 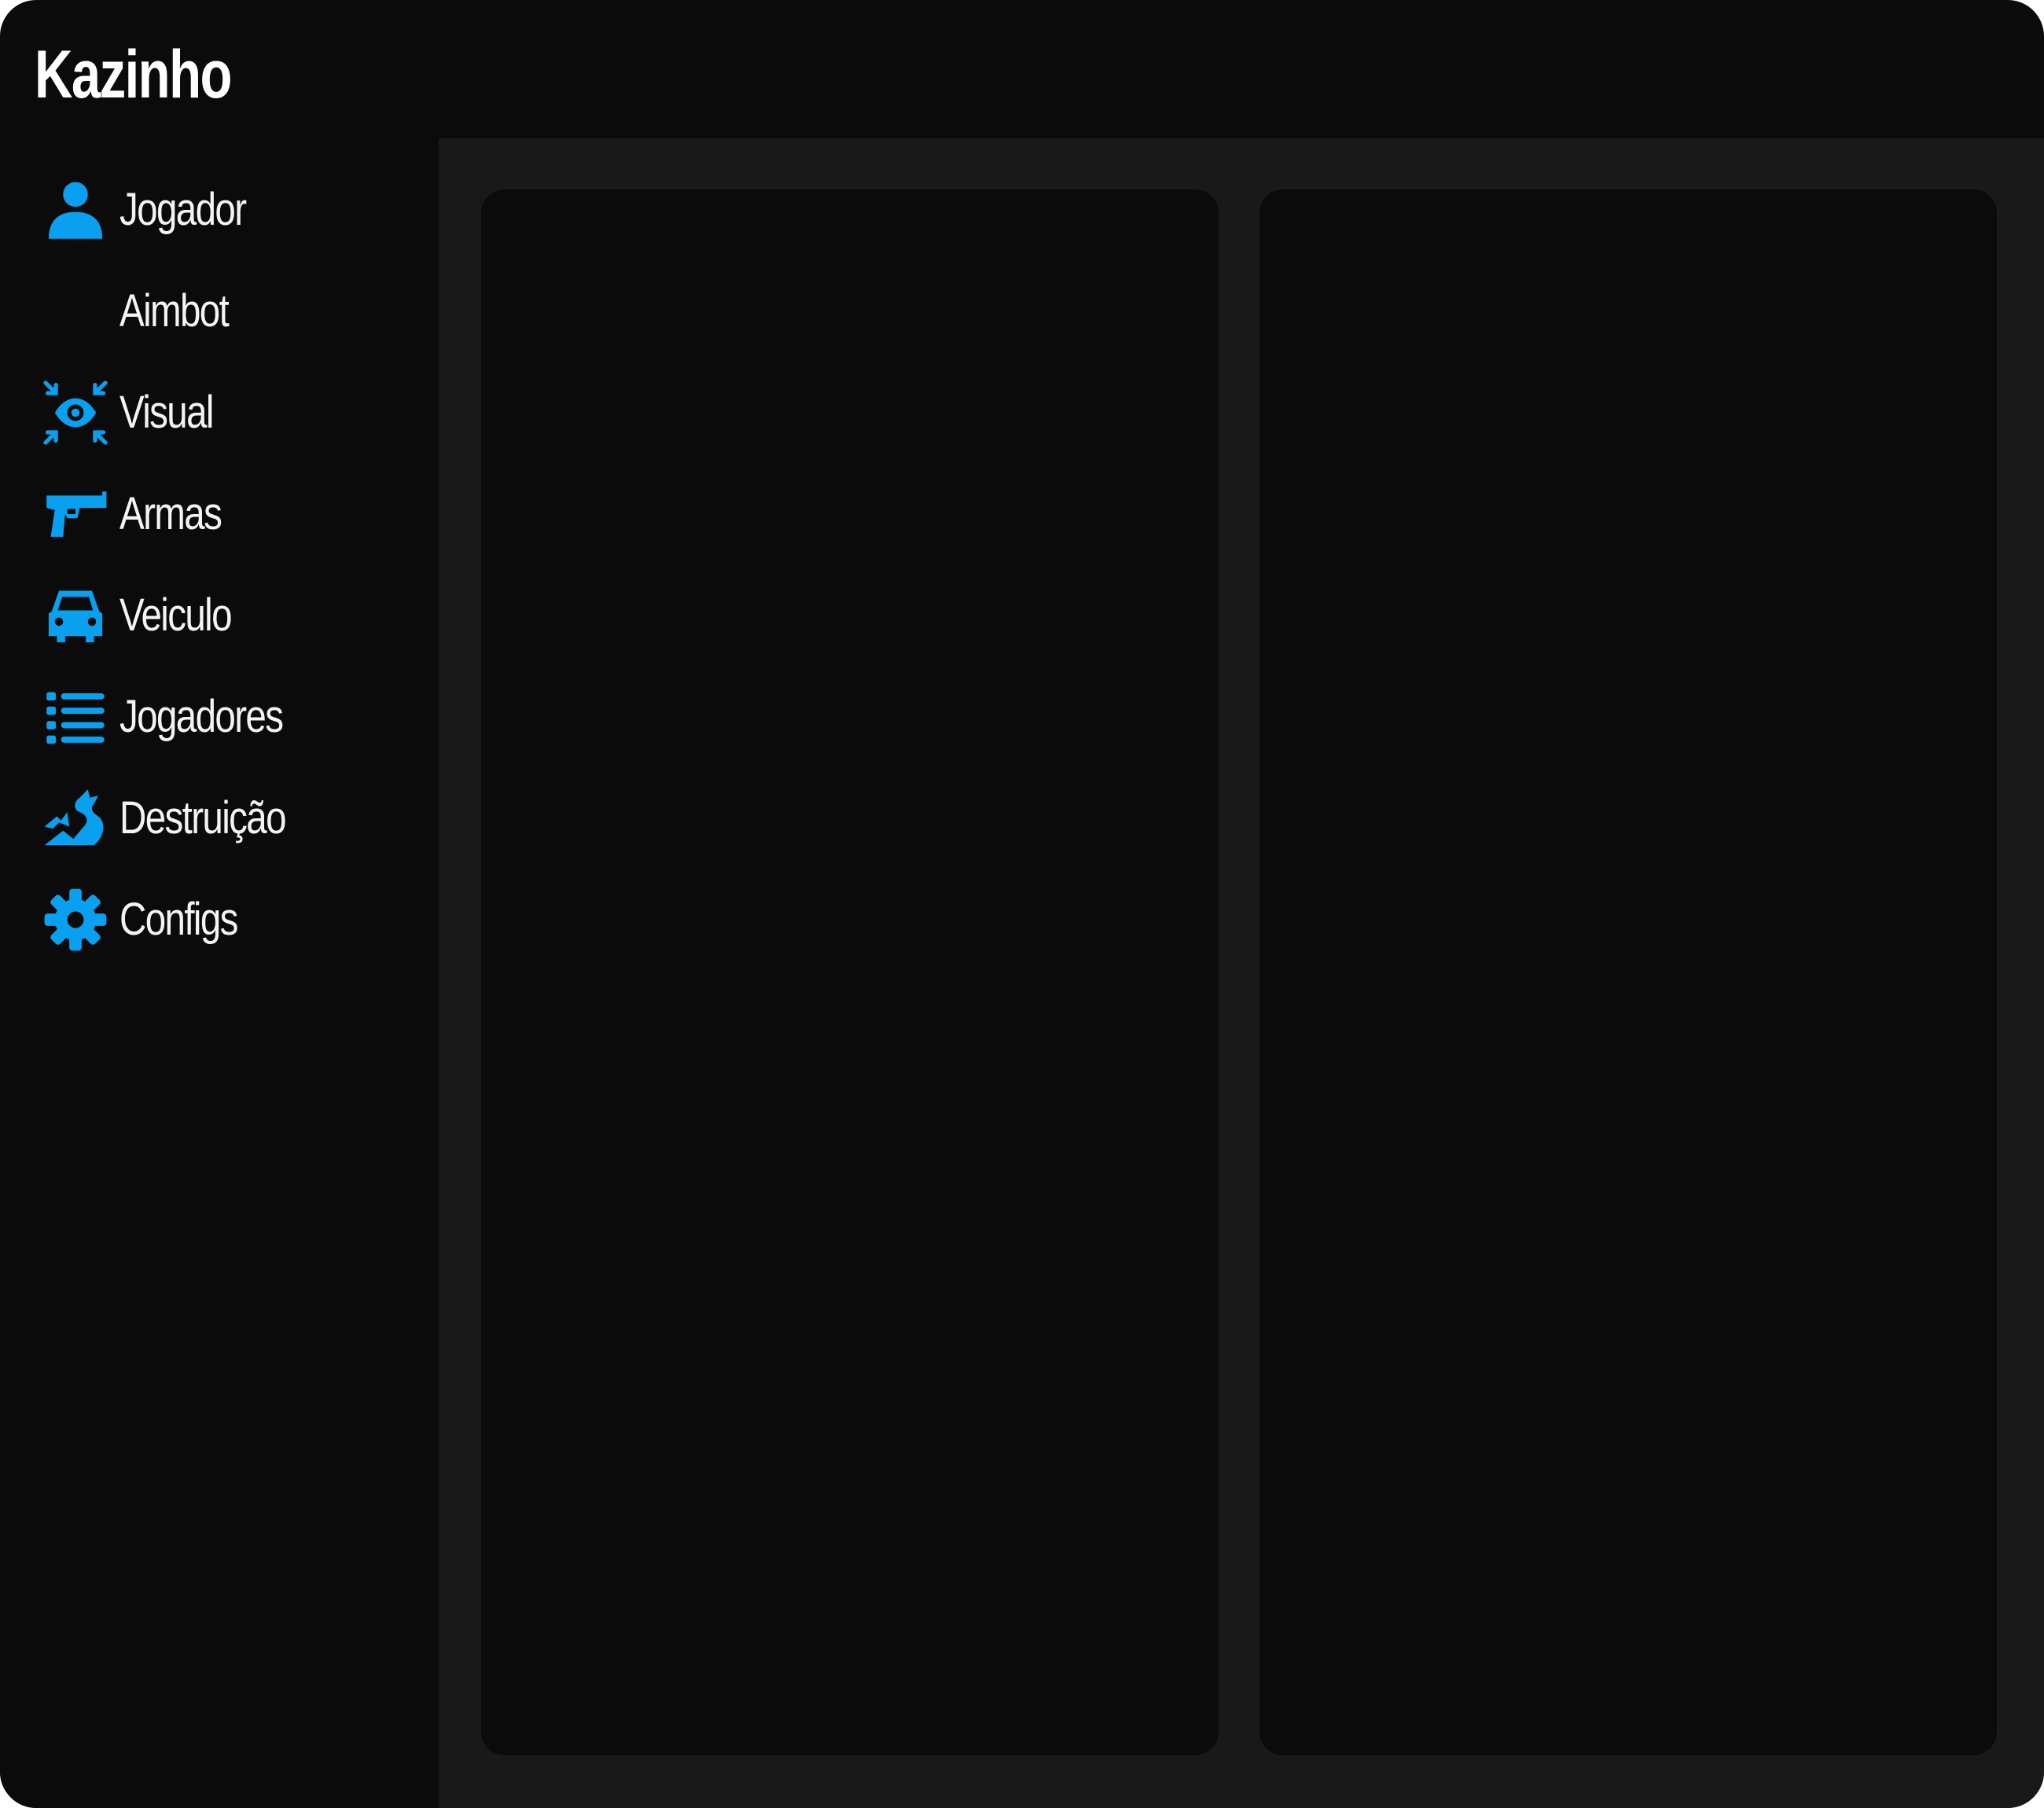 What do you see at coordinates (75, 210) in the screenshot?
I see `user-icon` at bounding box center [75, 210].